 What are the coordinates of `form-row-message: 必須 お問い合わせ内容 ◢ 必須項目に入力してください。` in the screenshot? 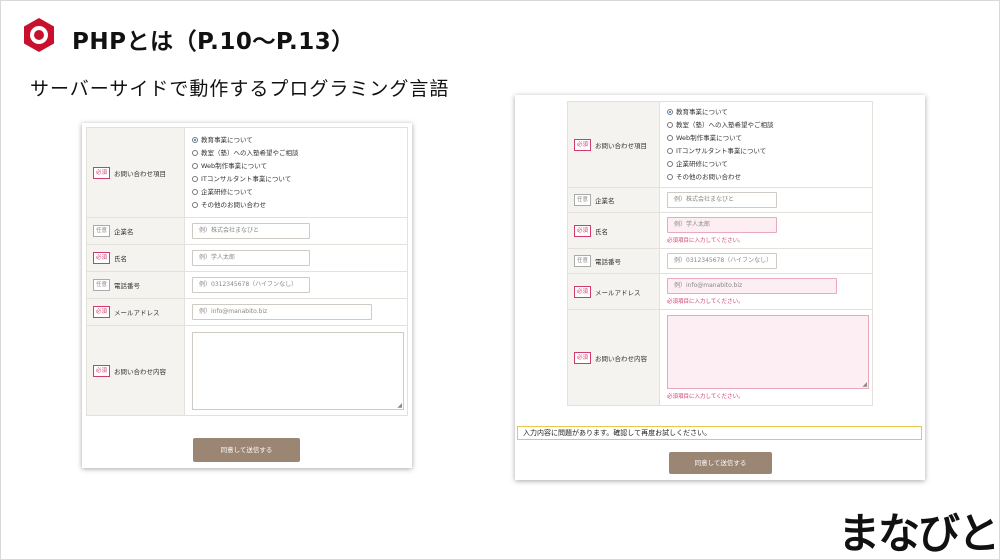 It's located at (720, 357).